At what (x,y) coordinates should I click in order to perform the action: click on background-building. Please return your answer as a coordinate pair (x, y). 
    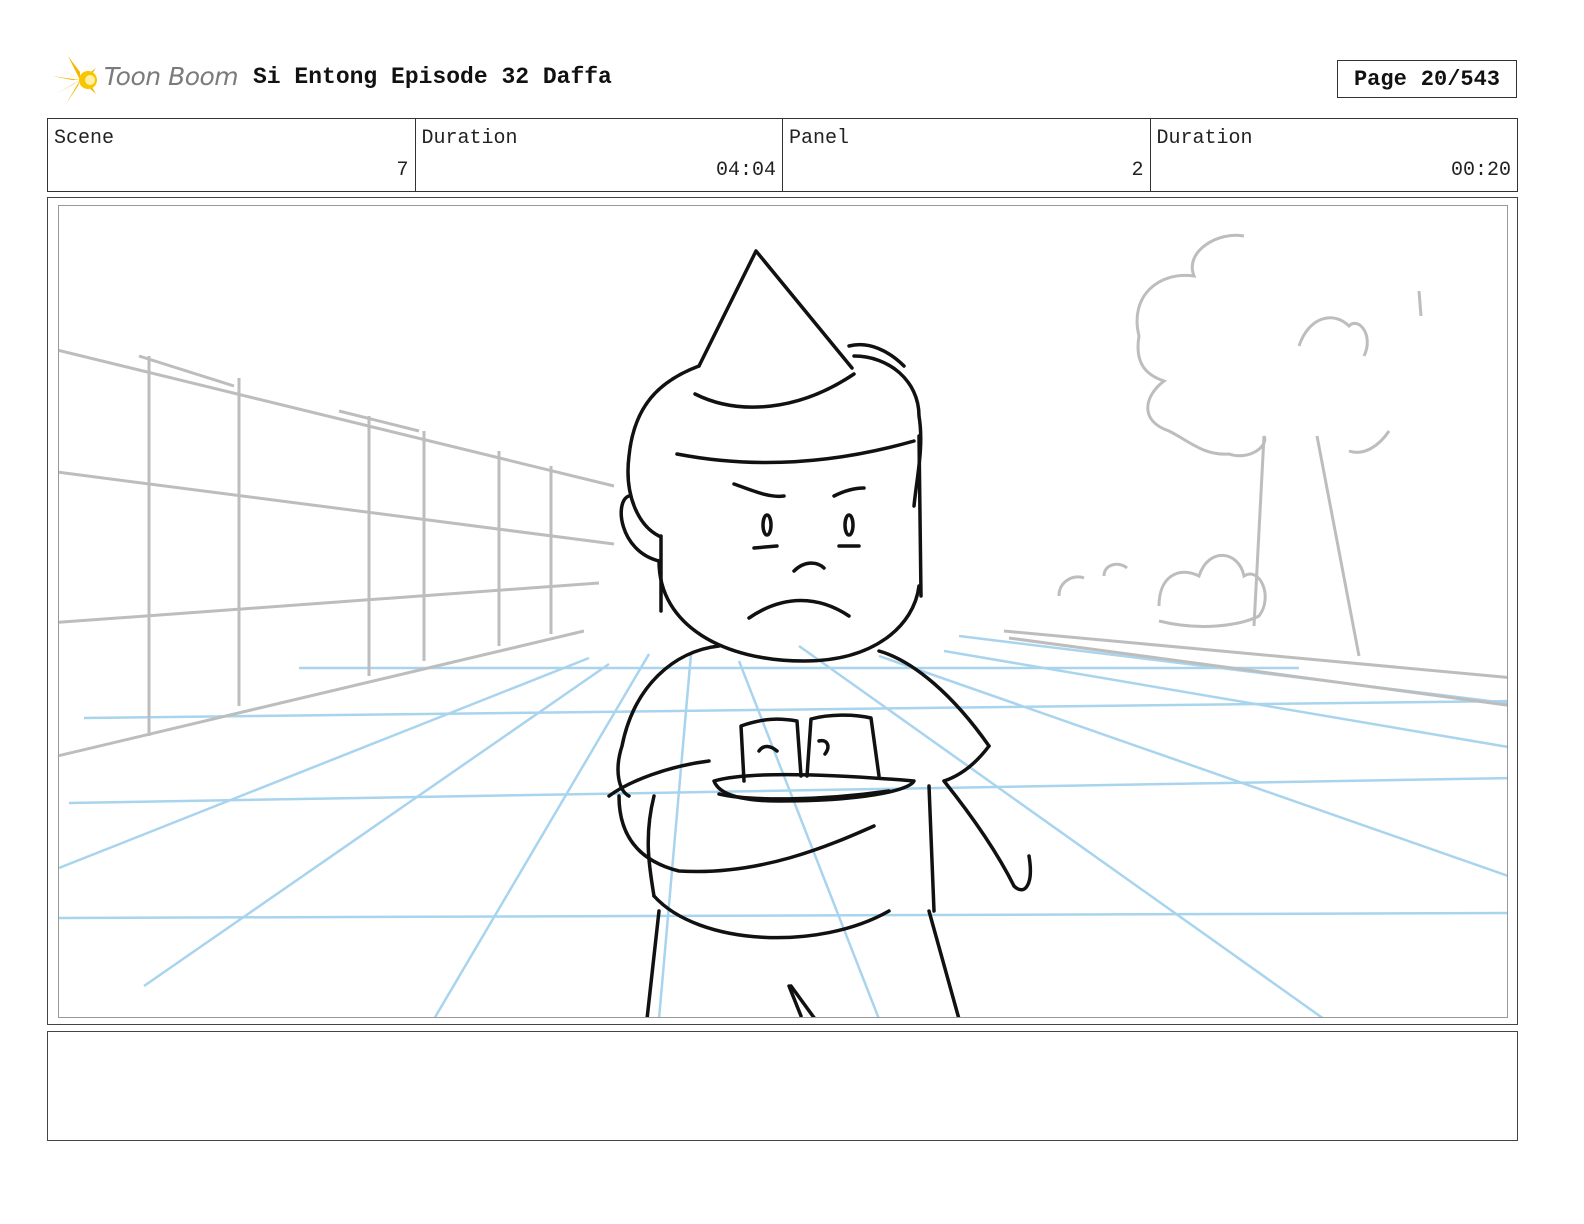
    Looking at the image, I should click on (337, 553).